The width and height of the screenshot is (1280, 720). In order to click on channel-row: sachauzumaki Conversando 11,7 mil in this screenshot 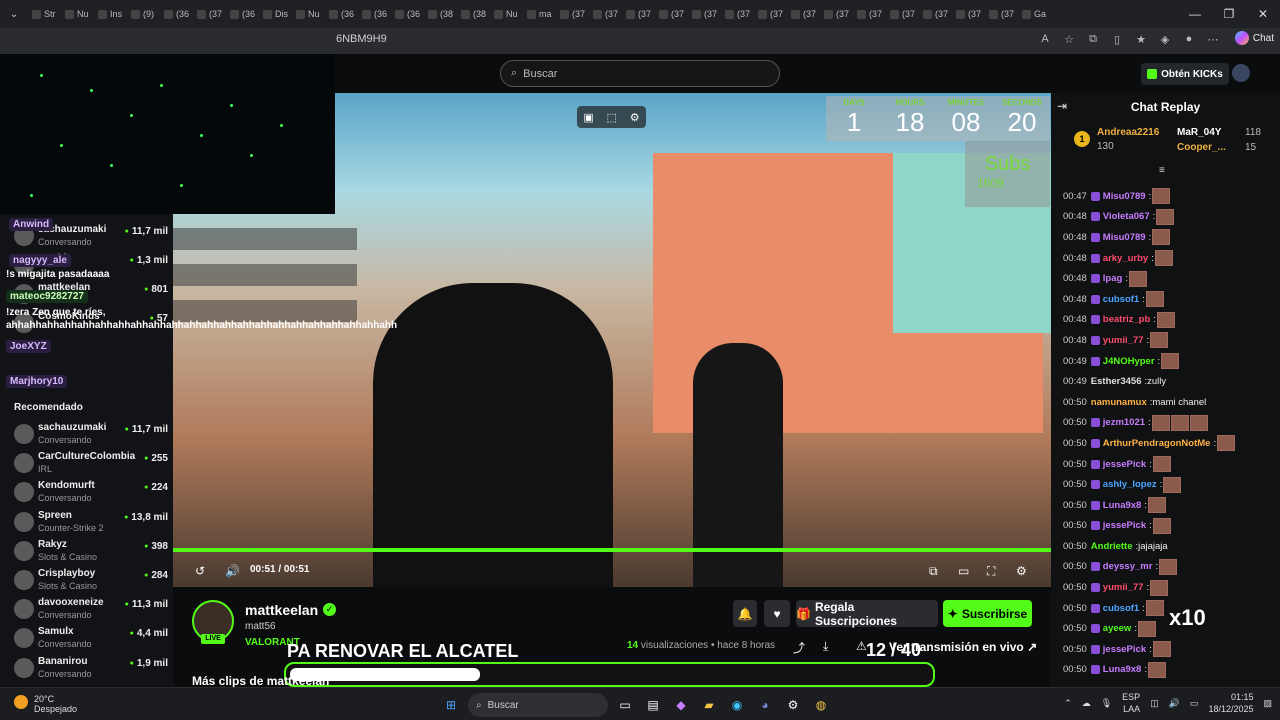, I will do `click(88, 434)`.